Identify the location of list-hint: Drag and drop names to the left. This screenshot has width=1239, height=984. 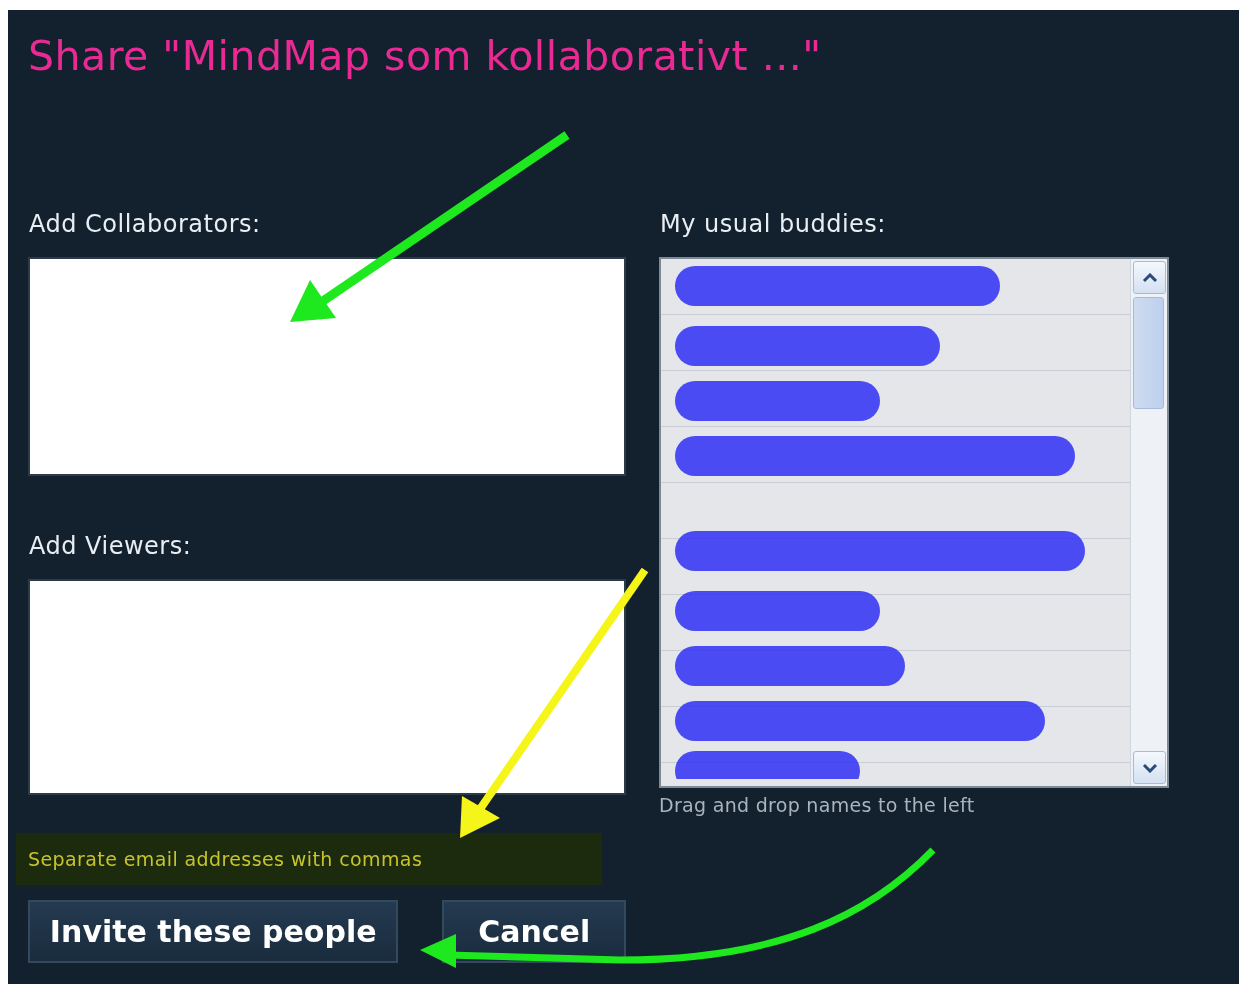
(817, 805).